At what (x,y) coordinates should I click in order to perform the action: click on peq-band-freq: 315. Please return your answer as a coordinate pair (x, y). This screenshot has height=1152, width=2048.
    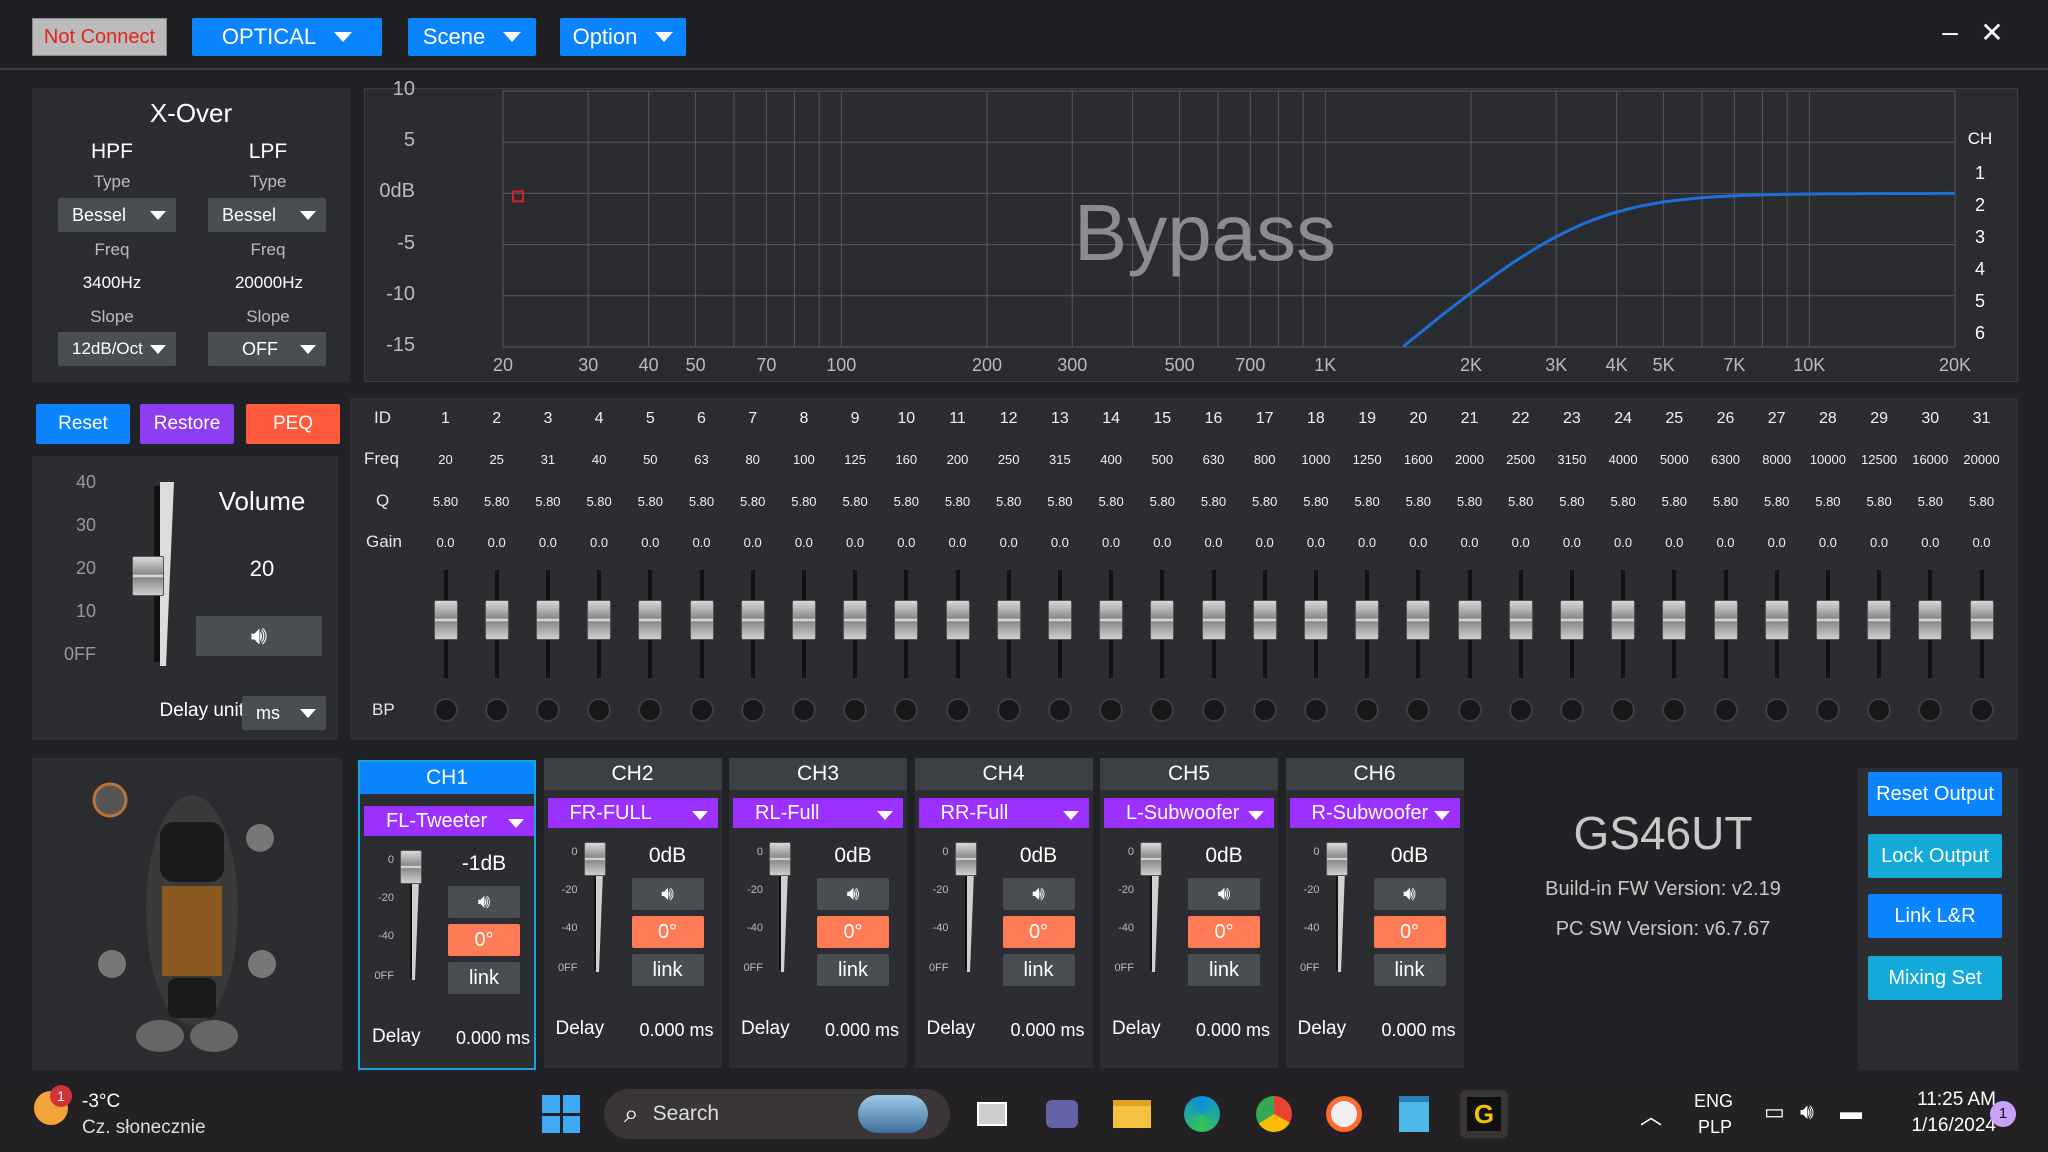
    Looking at the image, I should click on (1059, 459).